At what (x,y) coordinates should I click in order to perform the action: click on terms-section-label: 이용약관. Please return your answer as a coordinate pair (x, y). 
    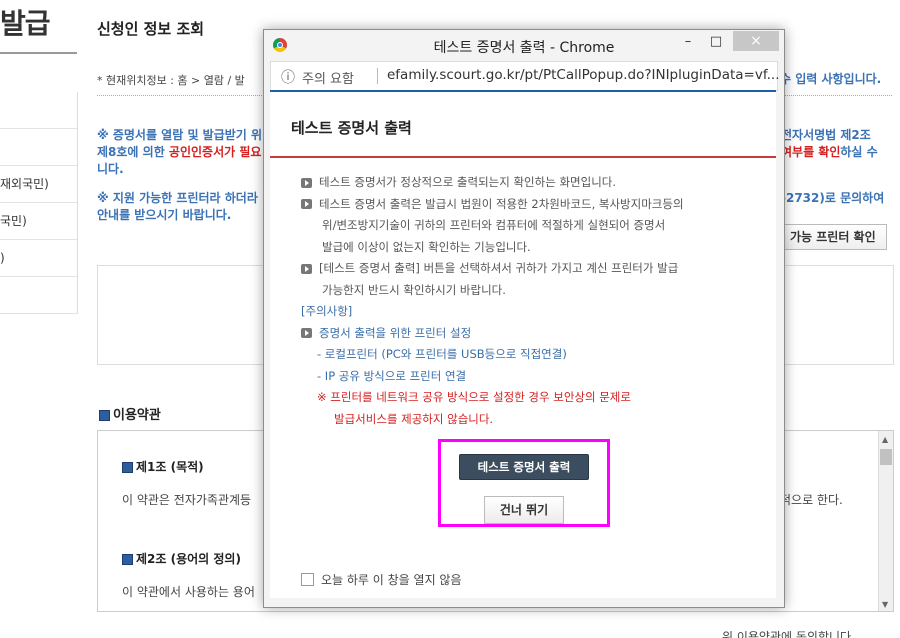
    Looking at the image, I should click on (137, 415).